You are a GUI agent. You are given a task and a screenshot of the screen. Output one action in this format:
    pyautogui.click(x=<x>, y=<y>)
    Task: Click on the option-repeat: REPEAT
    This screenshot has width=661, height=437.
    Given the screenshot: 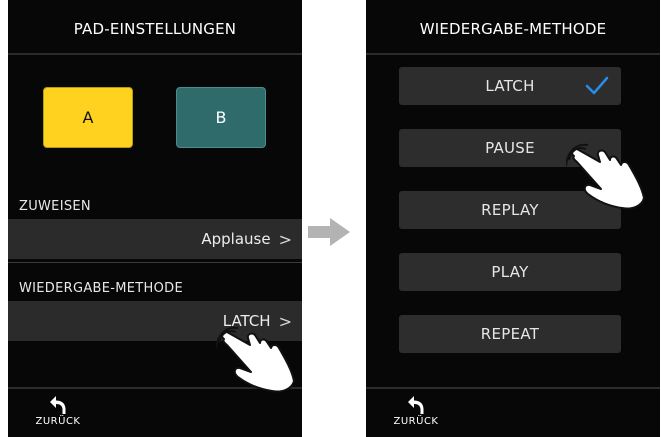 What is the action you would take?
    pyautogui.click(x=510, y=334)
    